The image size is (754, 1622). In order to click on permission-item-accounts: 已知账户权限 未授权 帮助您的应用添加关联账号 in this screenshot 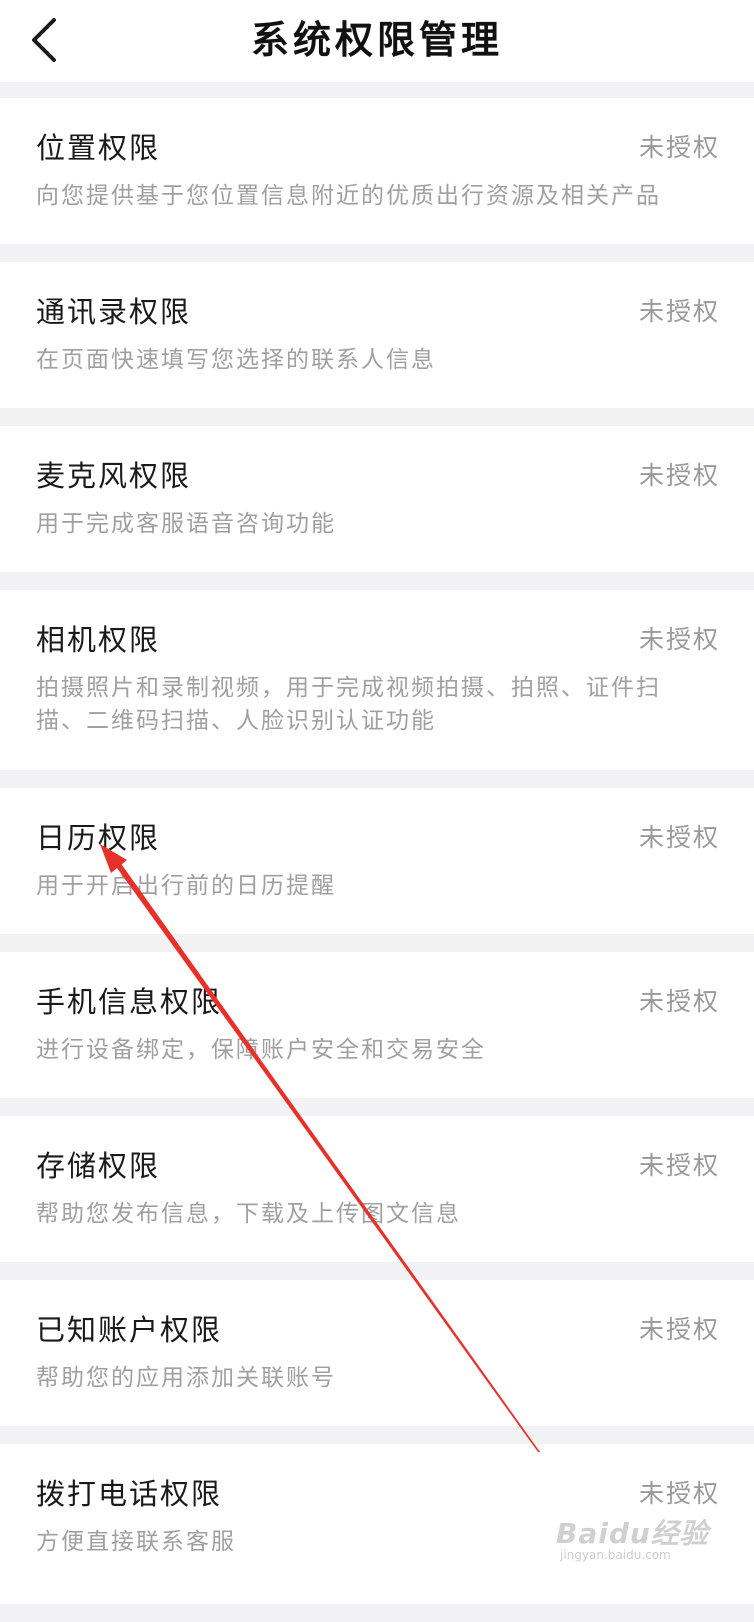, I will do `click(377, 1353)`.